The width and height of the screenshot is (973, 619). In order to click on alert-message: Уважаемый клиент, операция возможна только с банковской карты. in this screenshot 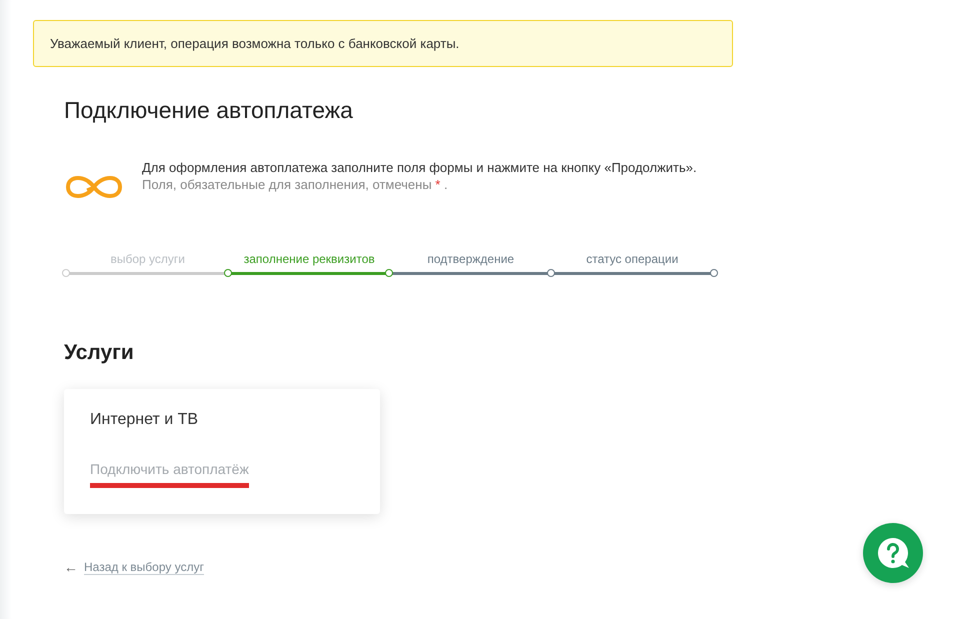, I will do `click(383, 43)`.